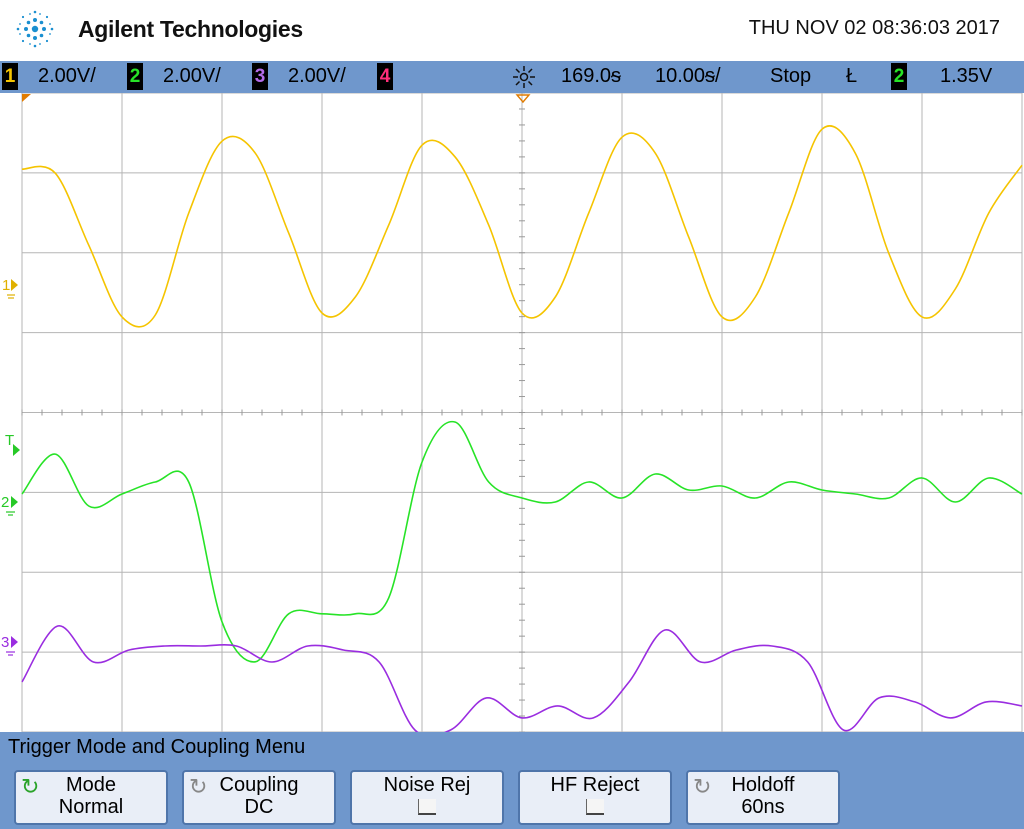 The width and height of the screenshot is (1024, 829). What do you see at coordinates (427, 785) in the screenshot?
I see `noise-rej-label: Noise Rej` at bounding box center [427, 785].